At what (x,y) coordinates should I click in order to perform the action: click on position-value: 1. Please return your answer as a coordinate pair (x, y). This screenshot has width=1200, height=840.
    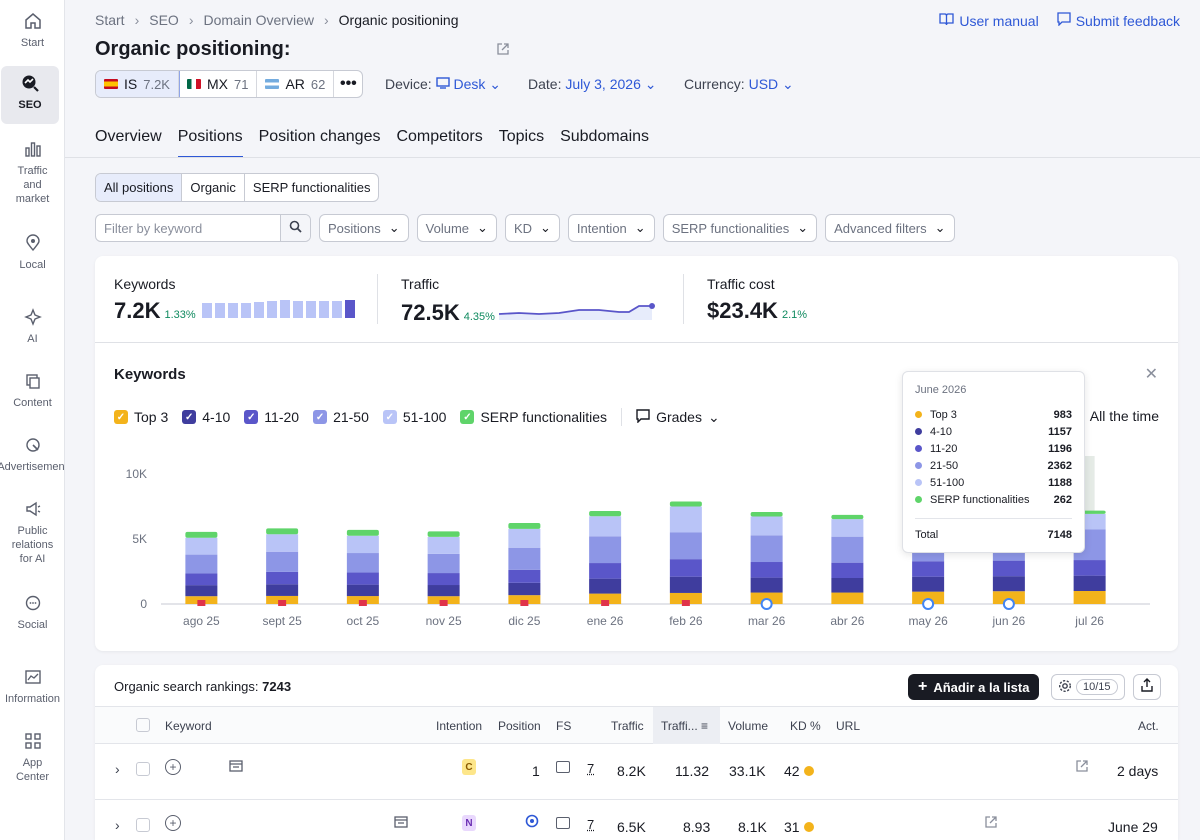
    Looking at the image, I should click on (536, 771).